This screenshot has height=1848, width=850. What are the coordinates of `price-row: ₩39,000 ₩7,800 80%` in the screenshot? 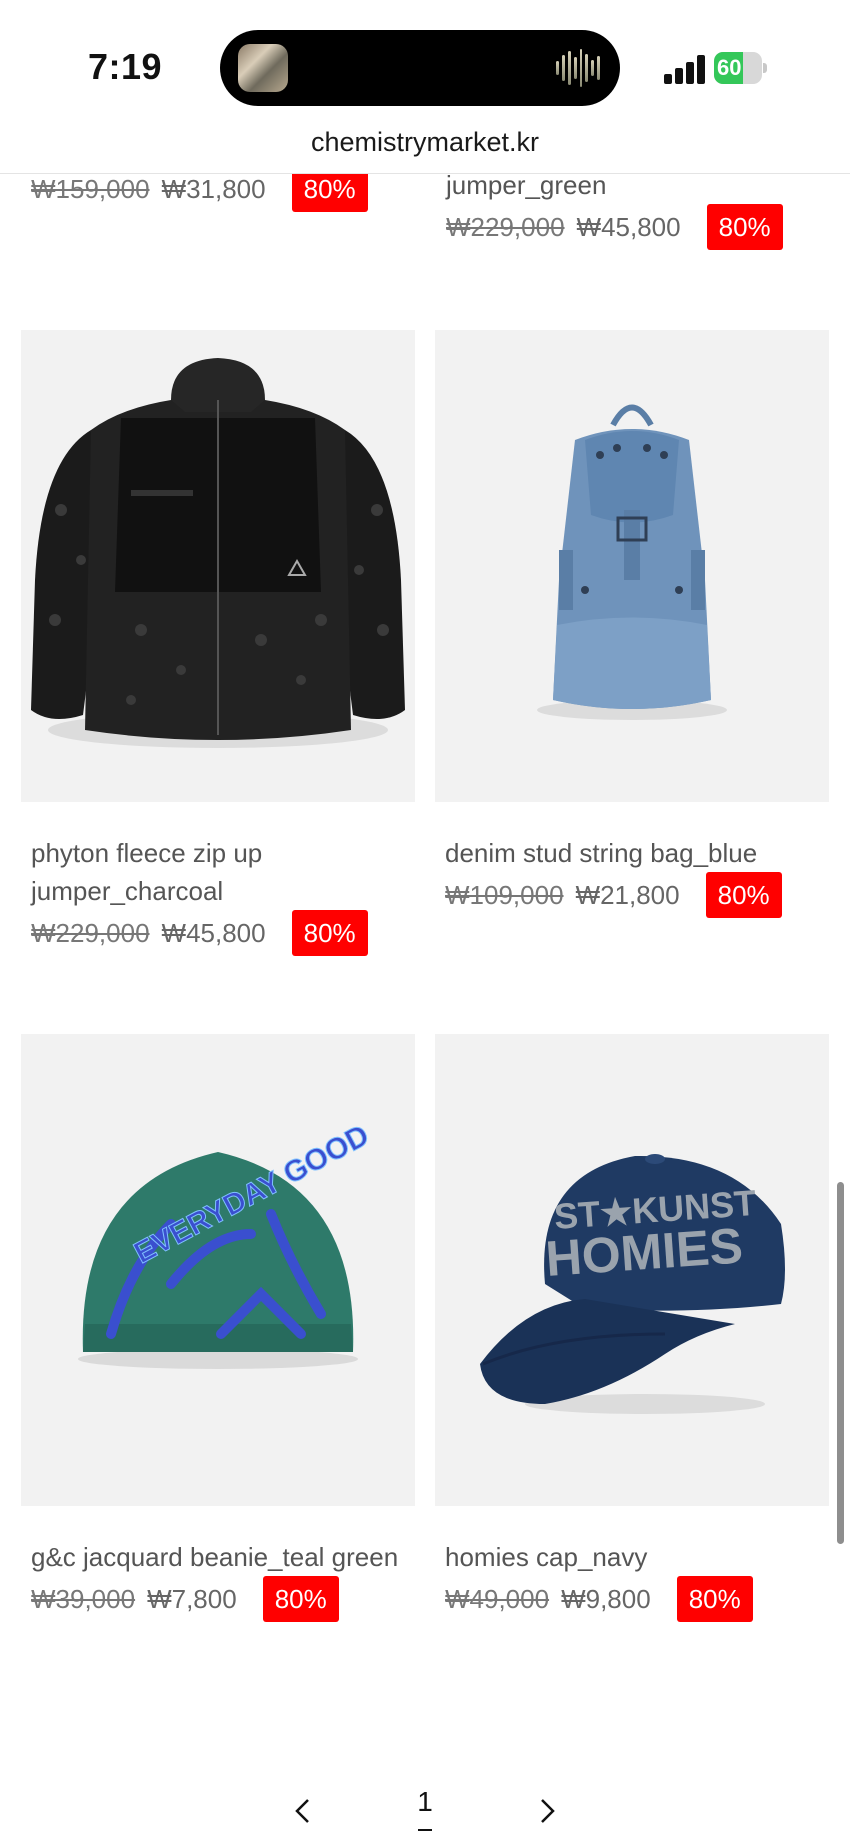 It's located at (218, 1599).